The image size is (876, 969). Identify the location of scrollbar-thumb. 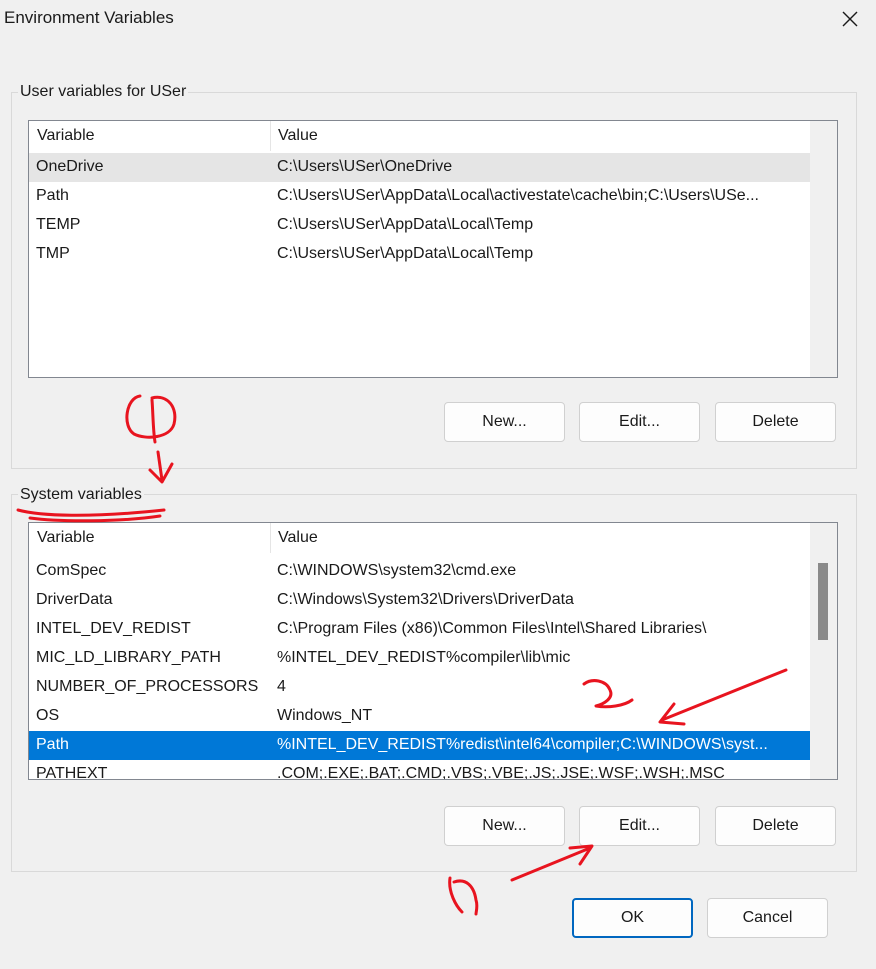
(823, 601).